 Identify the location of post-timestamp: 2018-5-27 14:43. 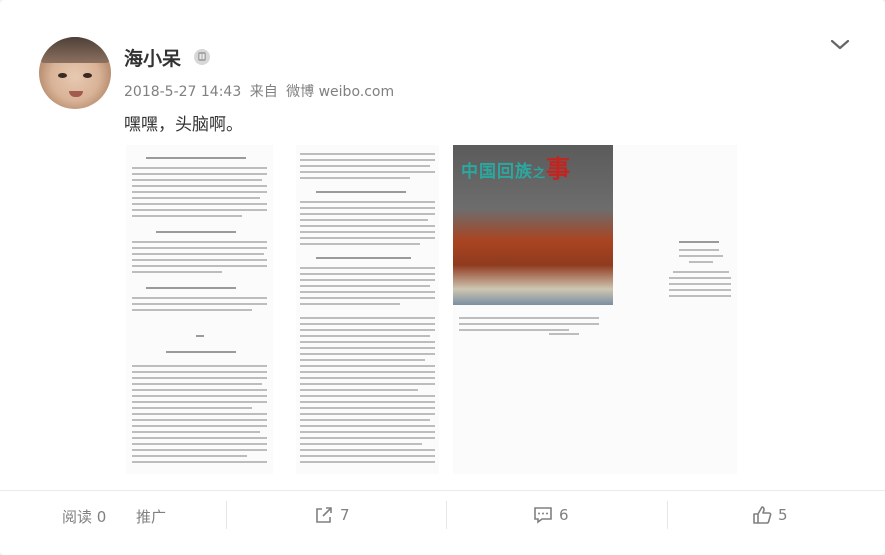
(182, 92).